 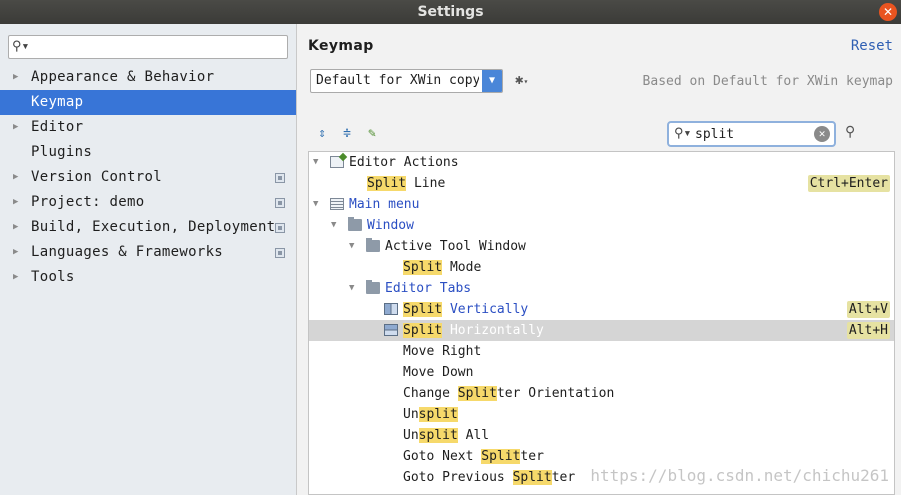 I want to click on watermark: https://blog.csdn.net/chichu261, so click(x=739, y=475).